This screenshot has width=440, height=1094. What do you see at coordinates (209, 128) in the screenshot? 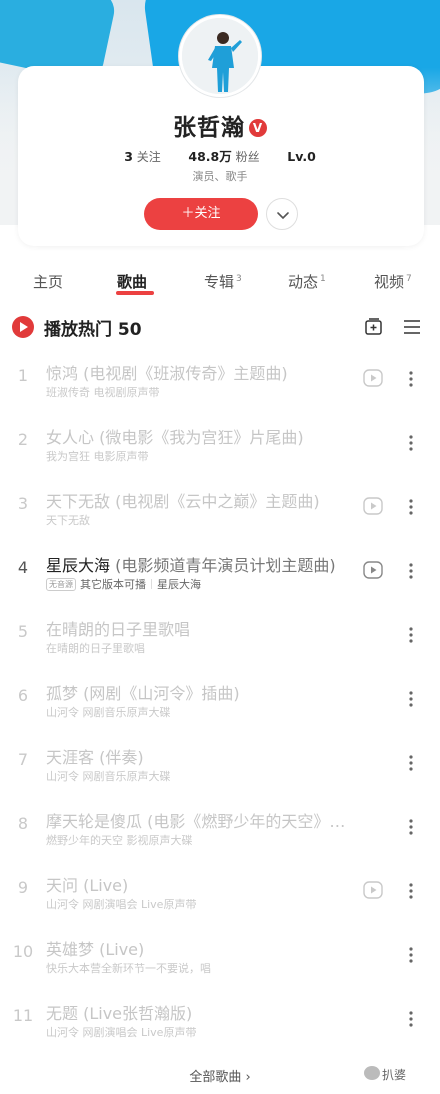
I see `artist-name: 张哲瀚` at bounding box center [209, 128].